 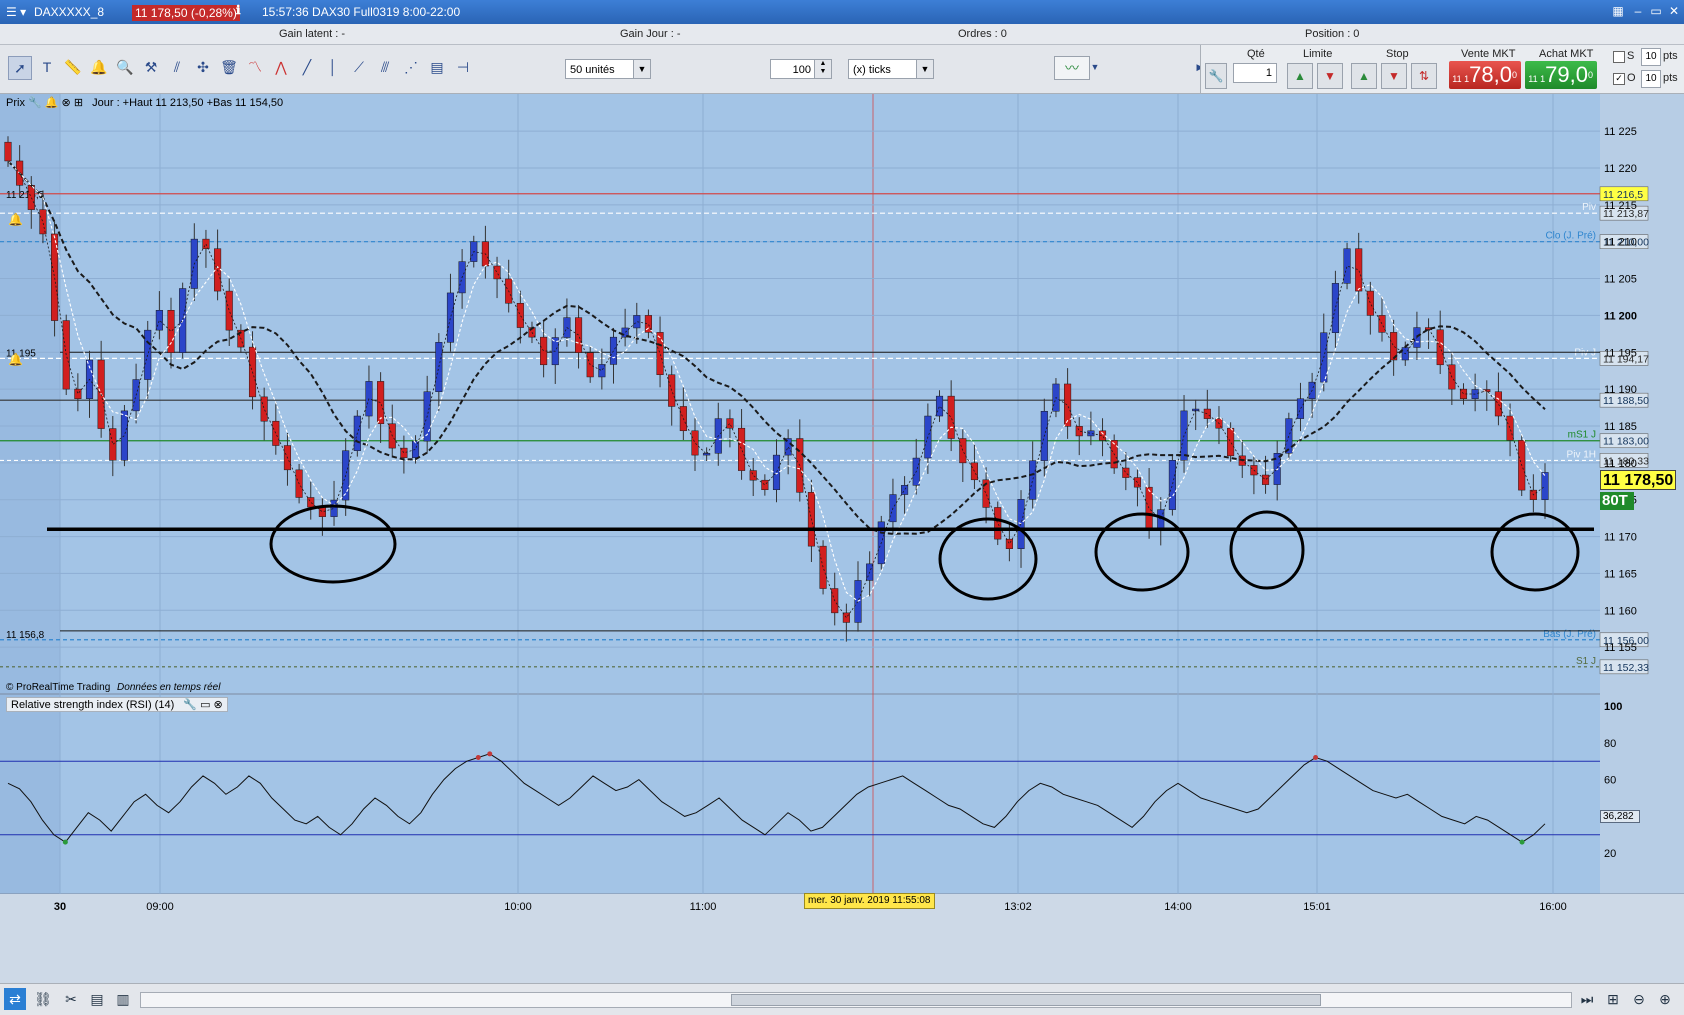 What do you see at coordinates (359, 67) in the screenshot?
I see `ray-icon: ⟋` at bounding box center [359, 67].